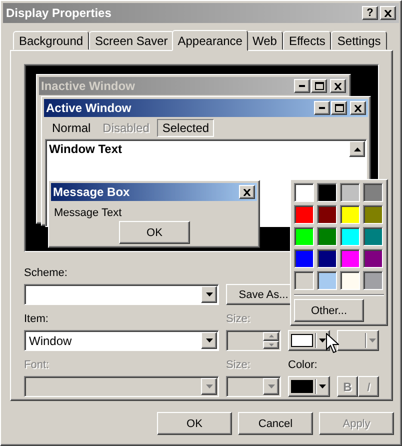  Describe the element at coordinates (92, 192) in the screenshot. I see `window-title: Message Box` at that location.